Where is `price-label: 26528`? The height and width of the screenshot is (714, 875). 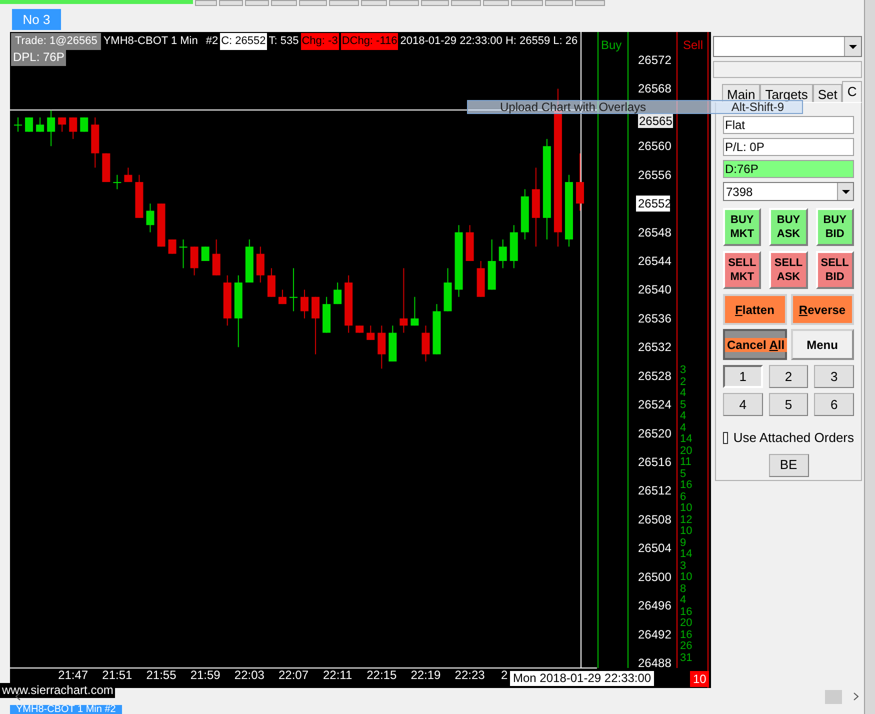 price-label: 26528 is located at coordinates (655, 375).